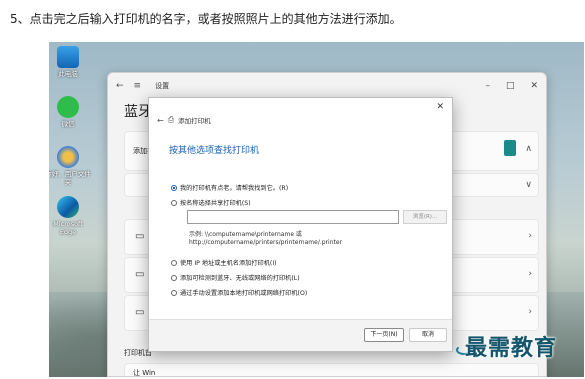 The image size is (585, 379). What do you see at coordinates (510, 148) in the screenshot?
I see `add-device-button` at bounding box center [510, 148].